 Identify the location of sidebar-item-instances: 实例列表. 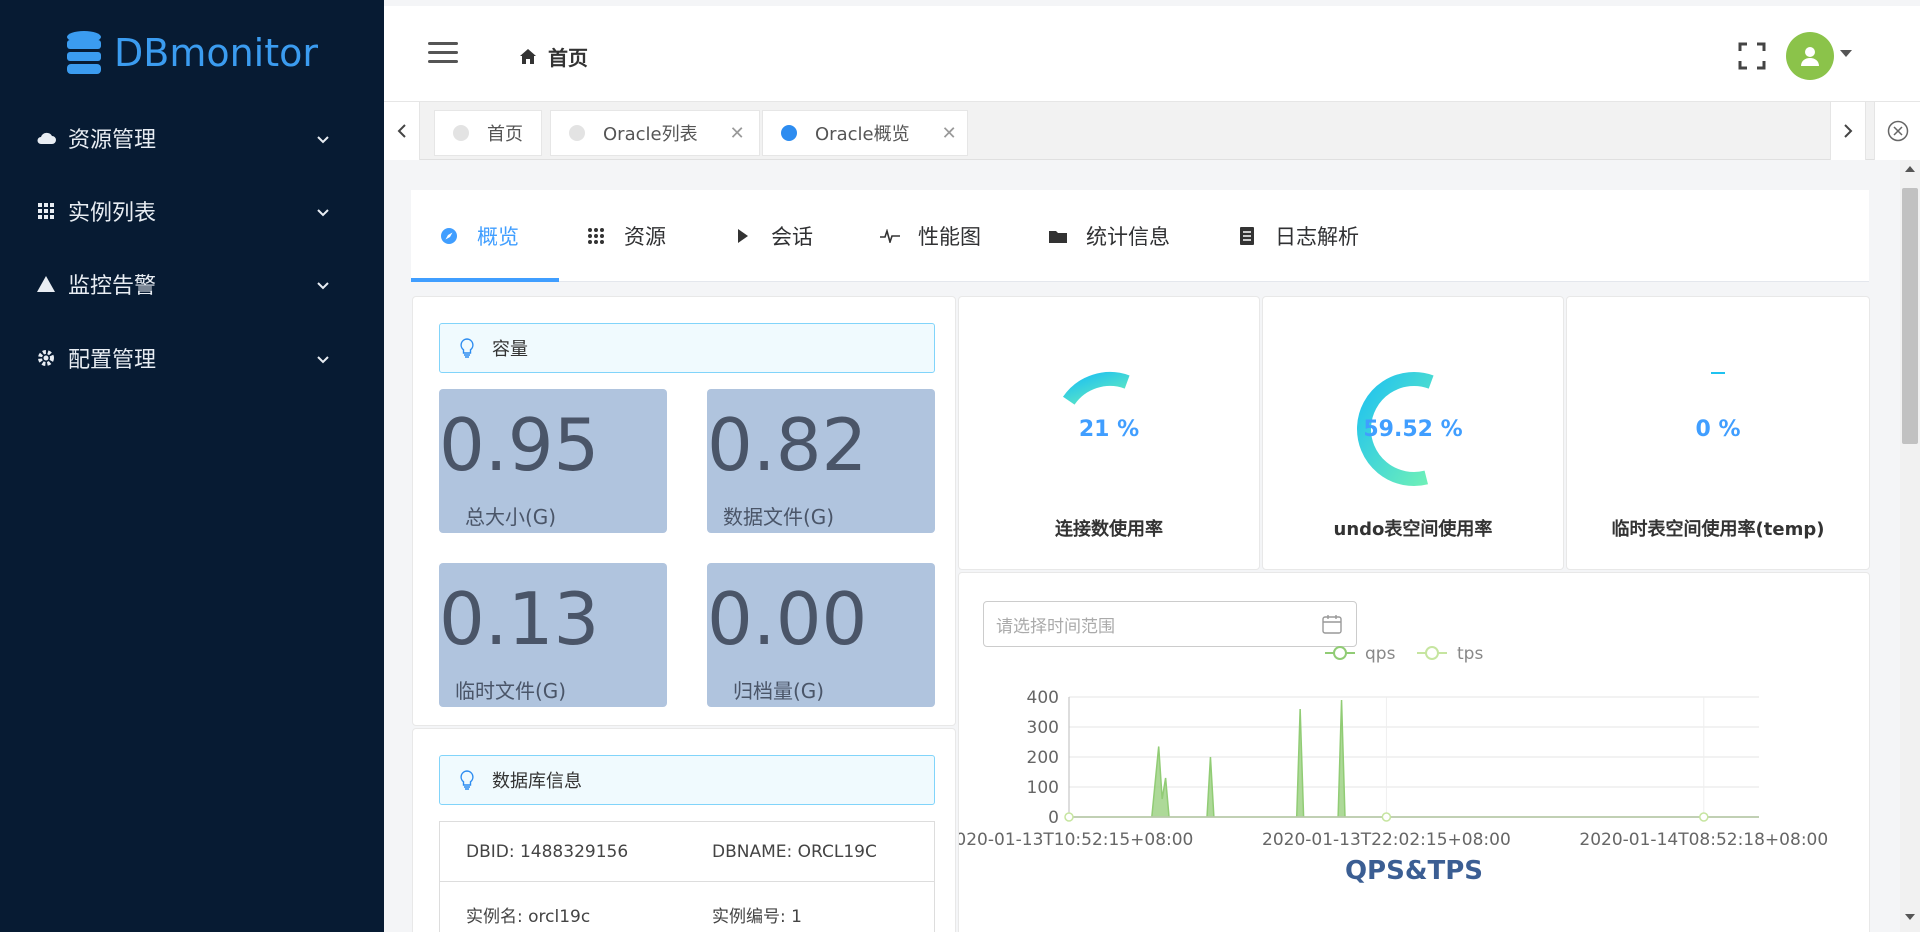
(192, 211).